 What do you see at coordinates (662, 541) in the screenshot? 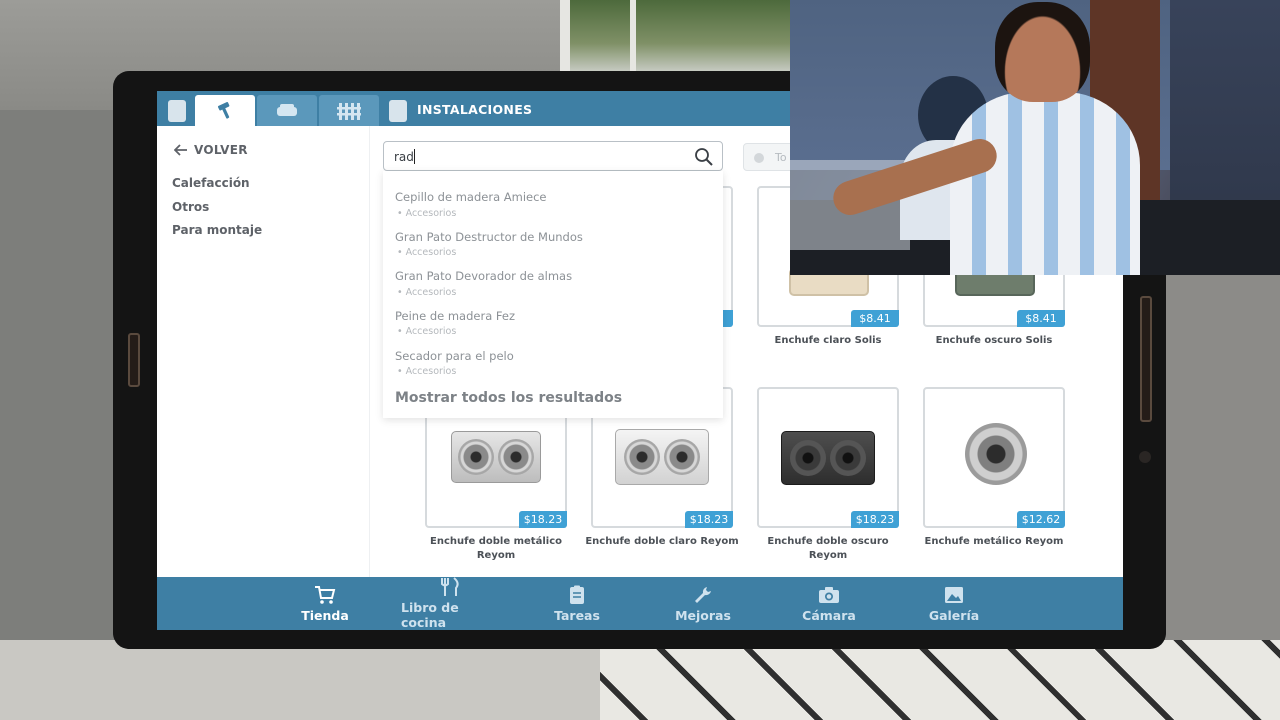
I see `product-name: Enchufe doble claro Reyom` at bounding box center [662, 541].